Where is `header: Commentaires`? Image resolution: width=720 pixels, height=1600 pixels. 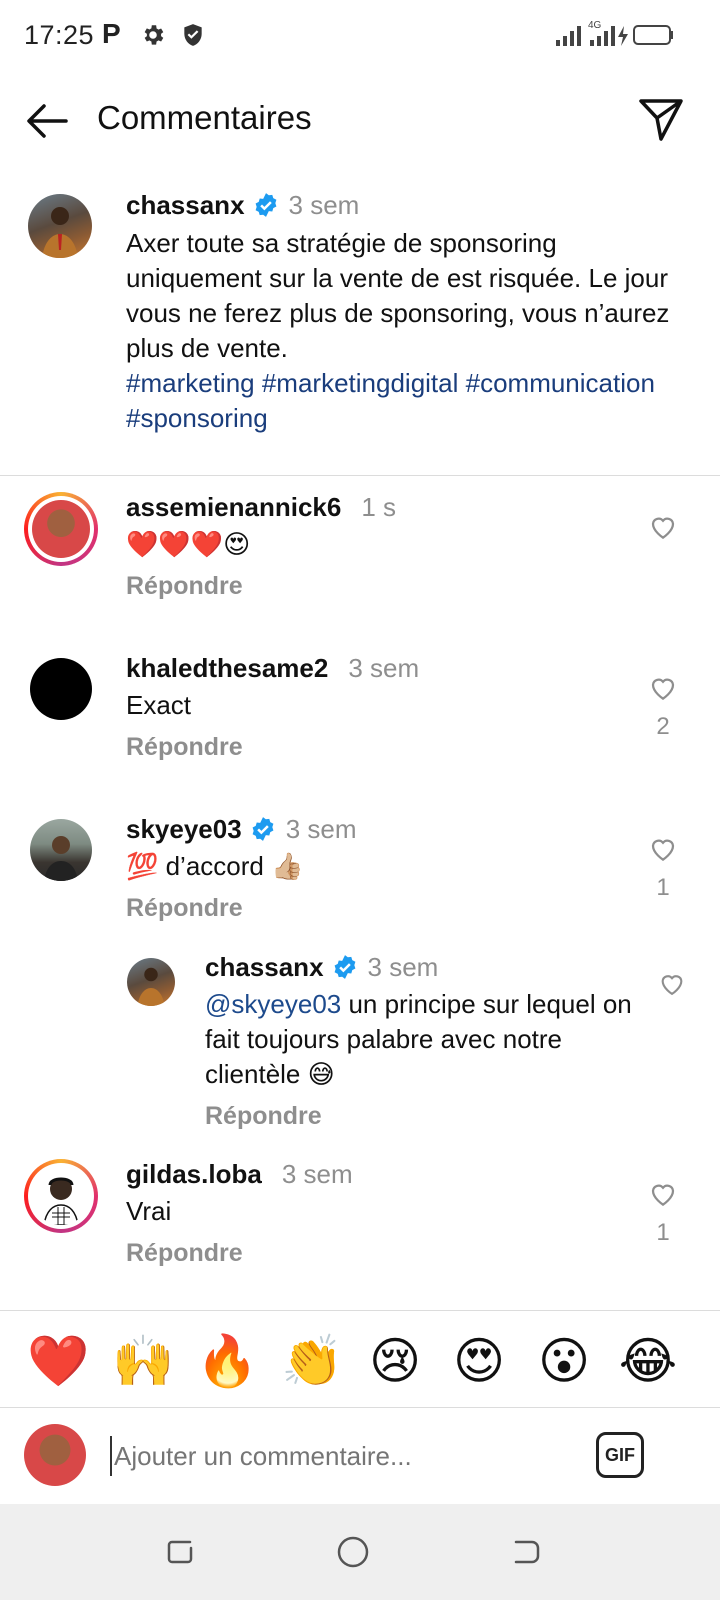 header: Commentaires is located at coordinates (360, 120).